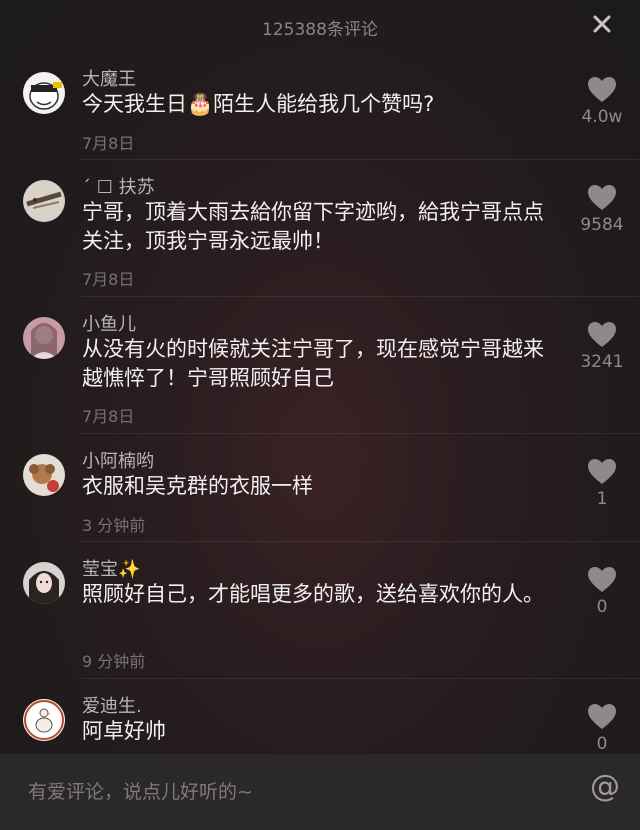  Describe the element at coordinates (118, 186) in the screenshot. I see `comment-username: ˊ ☐ 扶苏` at that location.